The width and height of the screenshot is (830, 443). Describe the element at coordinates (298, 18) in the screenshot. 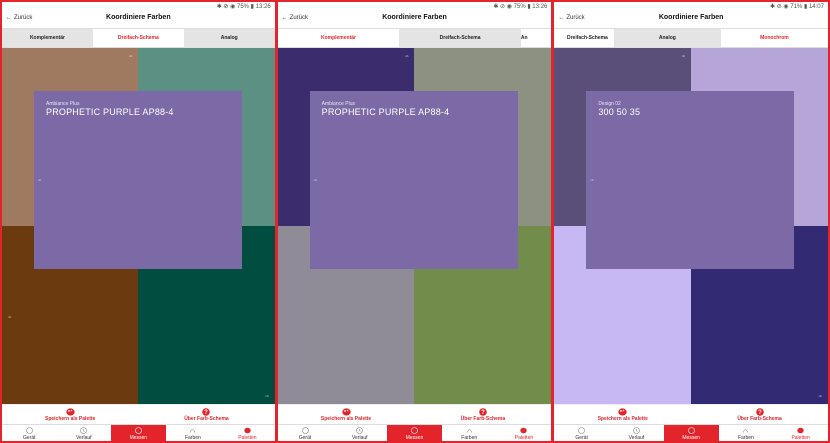

I see `back-label: Zurück` at that location.